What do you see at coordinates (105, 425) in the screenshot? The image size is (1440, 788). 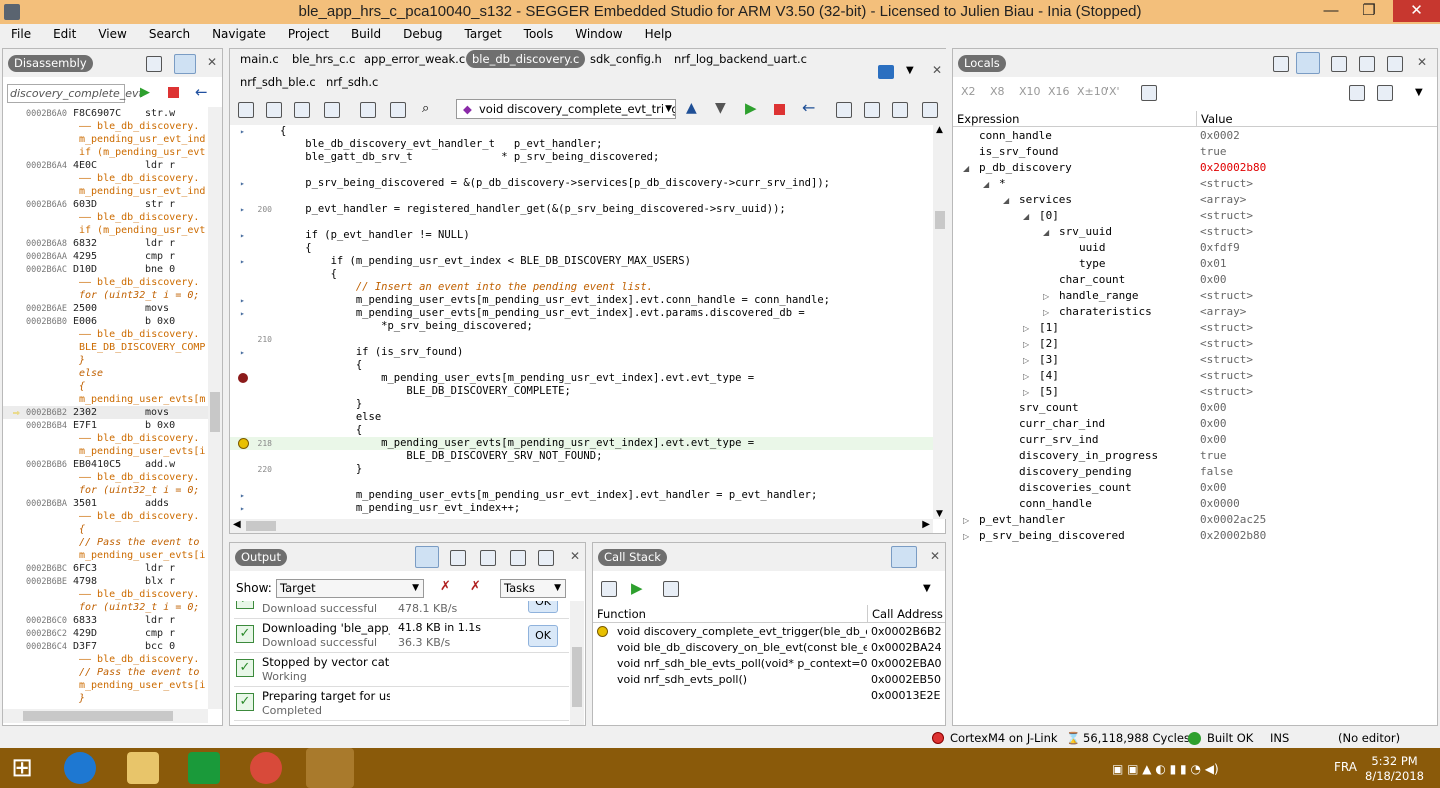 I see `disassembly-instruction: 0002B6B4 E7F1 b 0x0` at bounding box center [105, 425].